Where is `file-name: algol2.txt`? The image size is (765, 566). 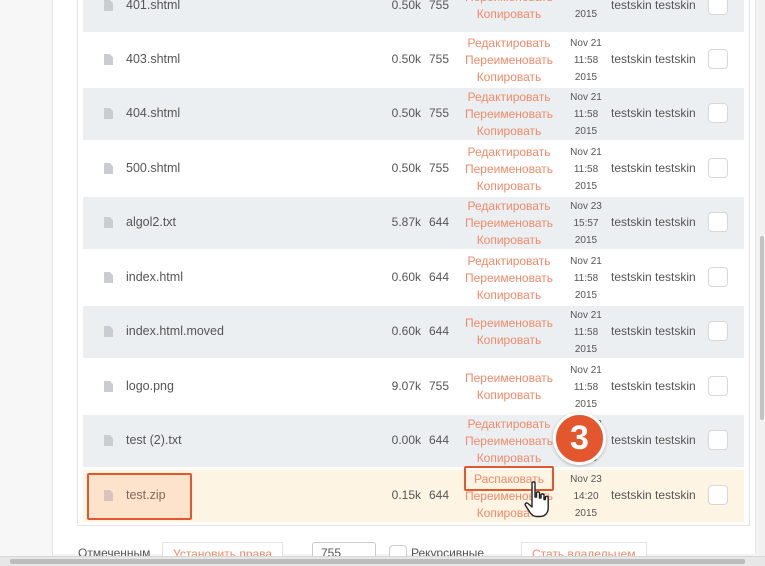 file-name: algol2.txt is located at coordinates (151, 222).